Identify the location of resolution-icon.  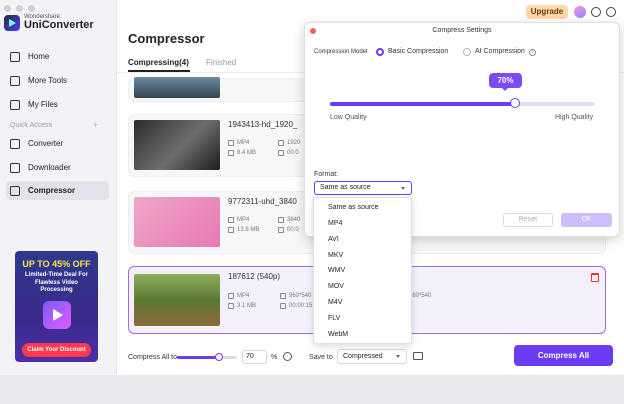
(281, 143).